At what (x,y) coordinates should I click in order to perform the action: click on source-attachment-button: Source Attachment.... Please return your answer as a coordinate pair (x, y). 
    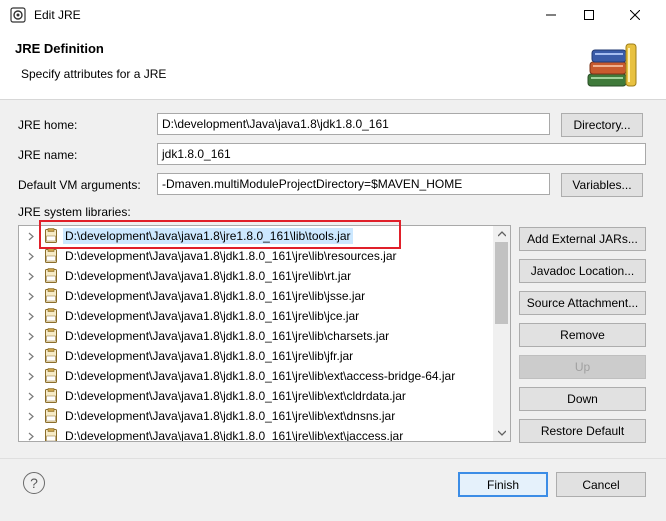
    Looking at the image, I should click on (582, 303).